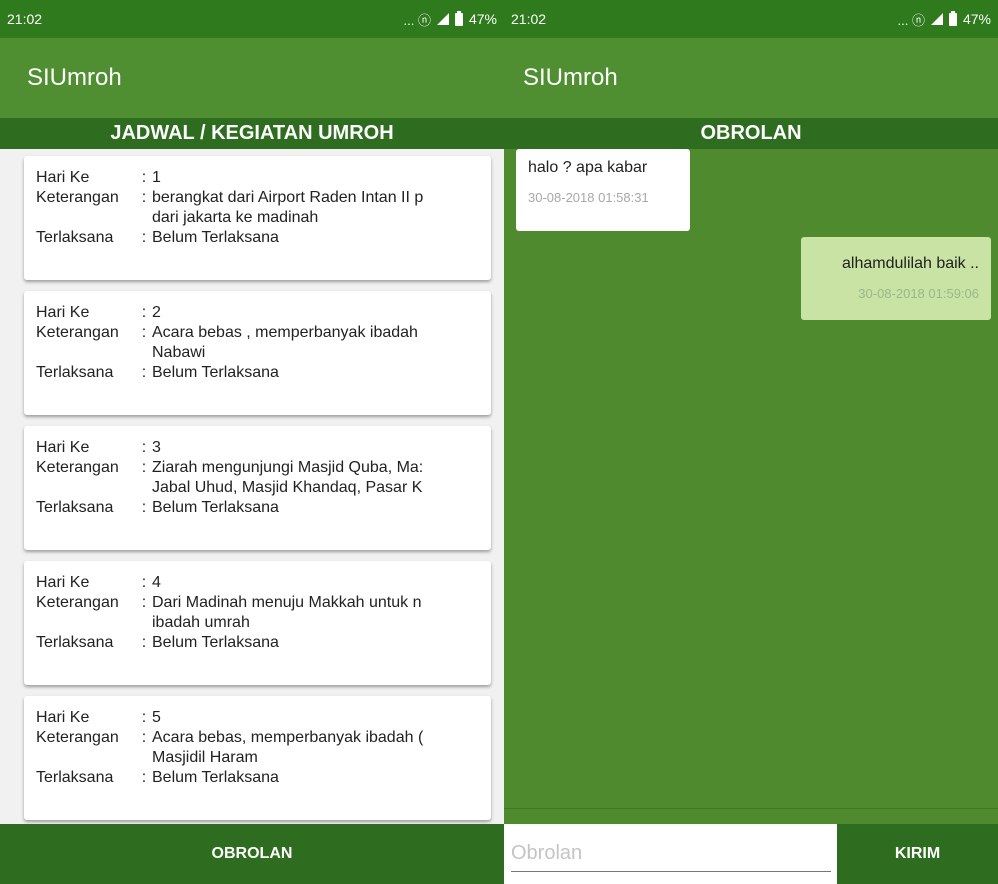 Image resolution: width=998 pixels, height=884 pixels. What do you see at coordinates (896, 278) in the screenshot?
I see `message-bubble-sent: alhamdulilah baik .. 30-08-2018 01:59:06` at bounding box center [896, 278].